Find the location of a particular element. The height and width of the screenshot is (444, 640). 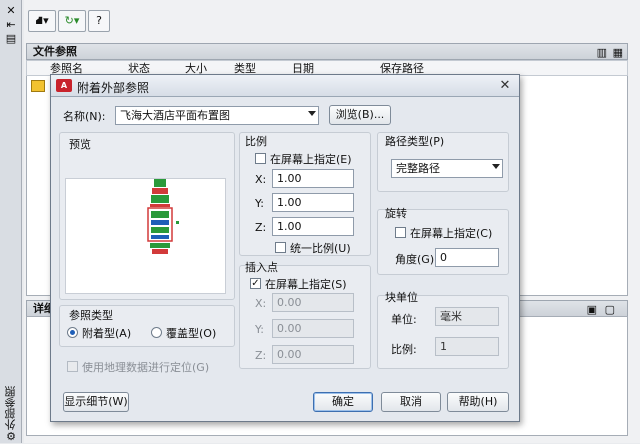

close-palette-icon: ✕ is located at coordinates (11, 11).